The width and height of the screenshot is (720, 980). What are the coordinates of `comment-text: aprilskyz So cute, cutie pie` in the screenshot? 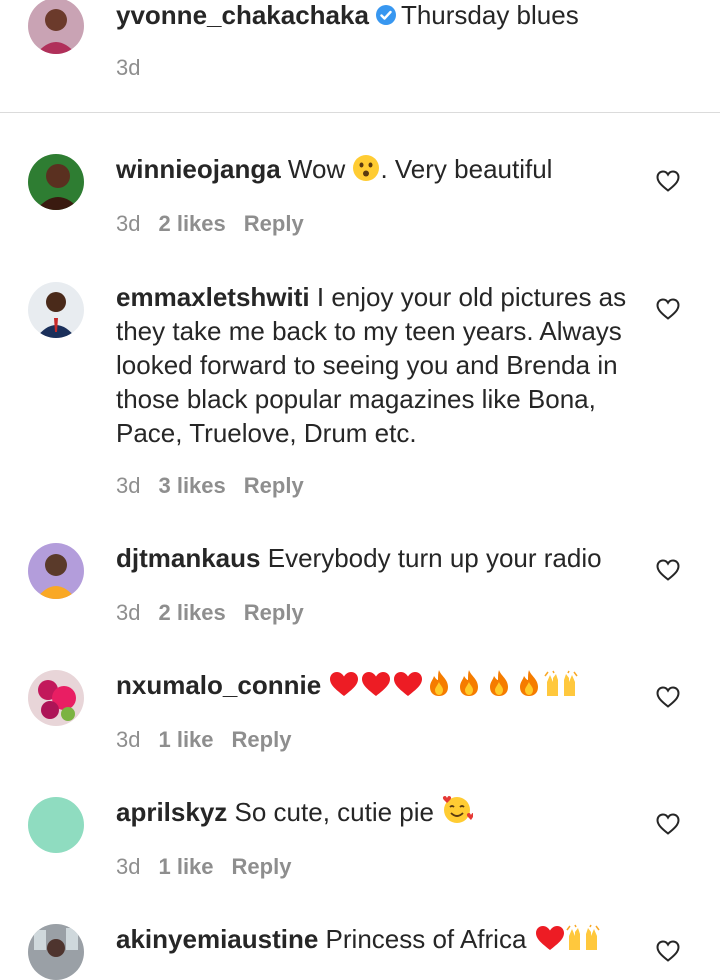 It's located at (376, 814).